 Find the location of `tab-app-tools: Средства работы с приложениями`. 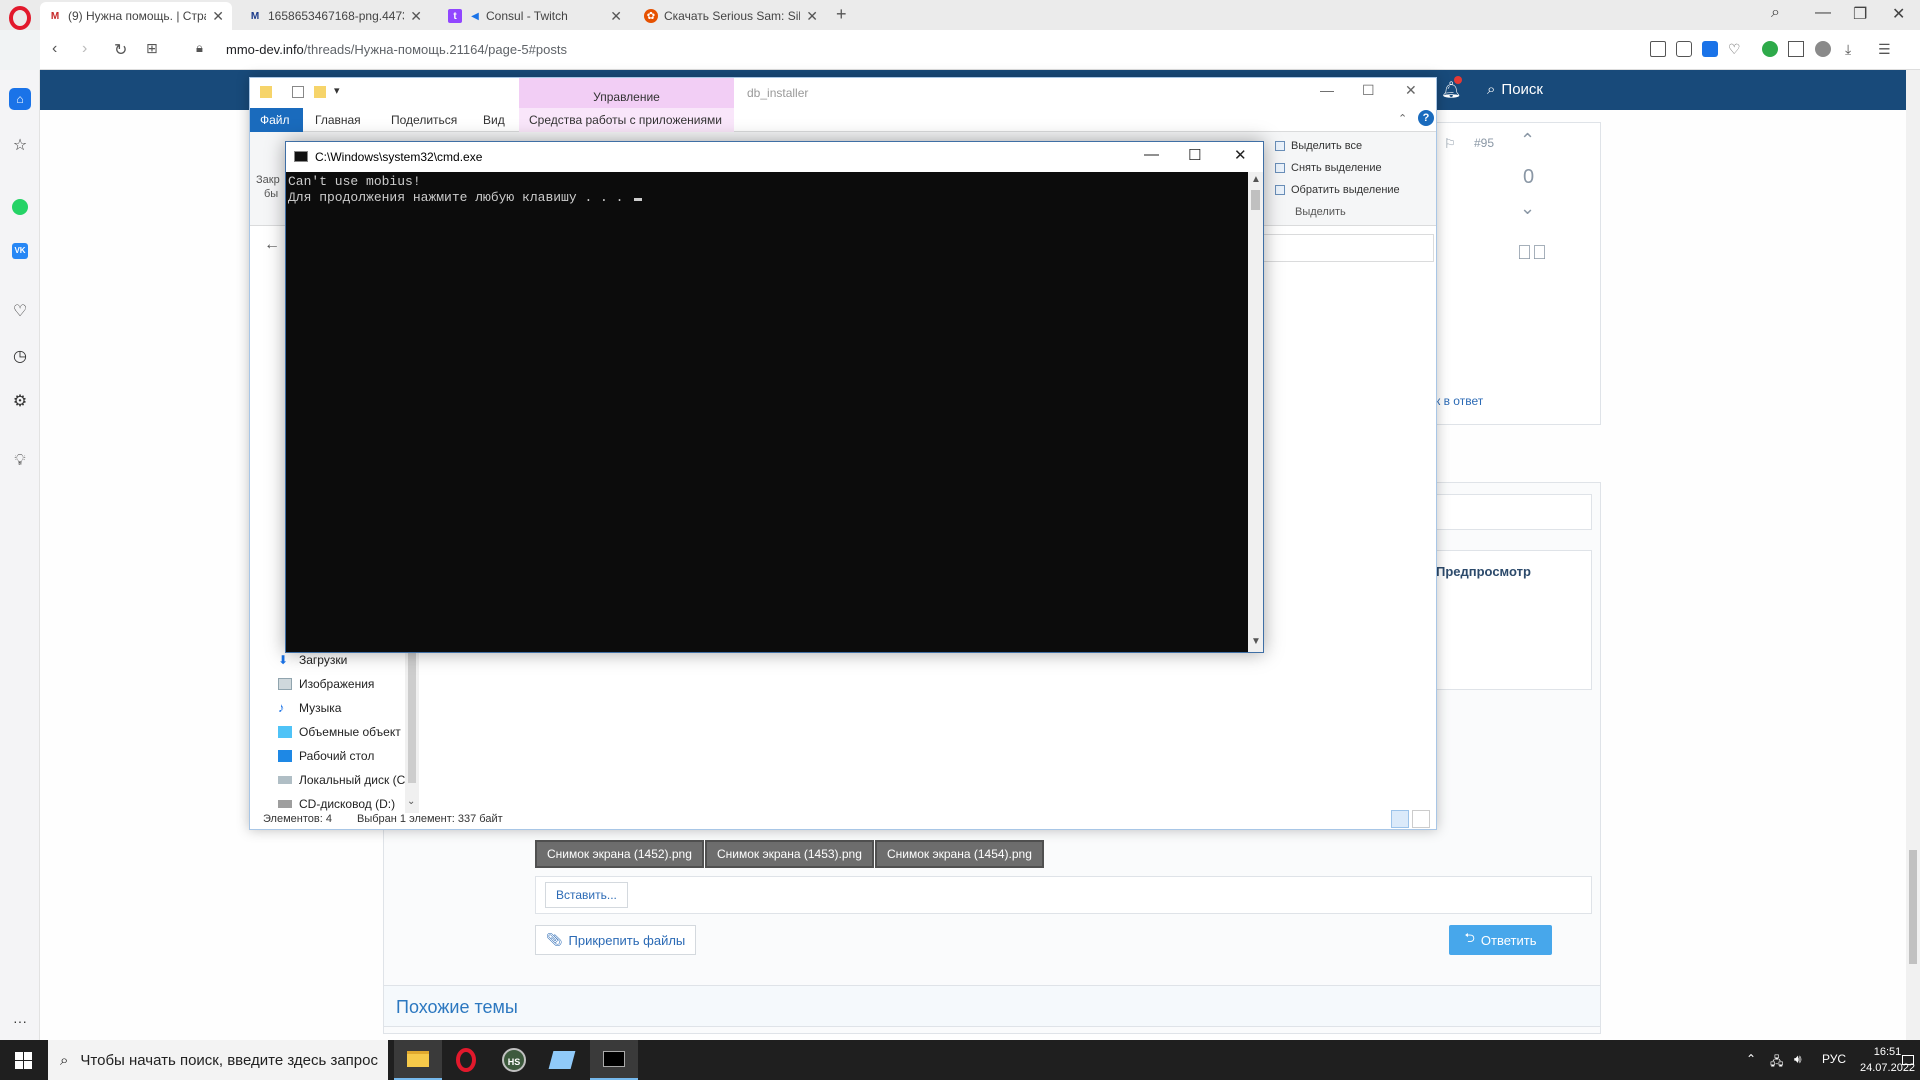

tab-app-tools: Средства работы с приложениями is located at coordinates (626, 120).